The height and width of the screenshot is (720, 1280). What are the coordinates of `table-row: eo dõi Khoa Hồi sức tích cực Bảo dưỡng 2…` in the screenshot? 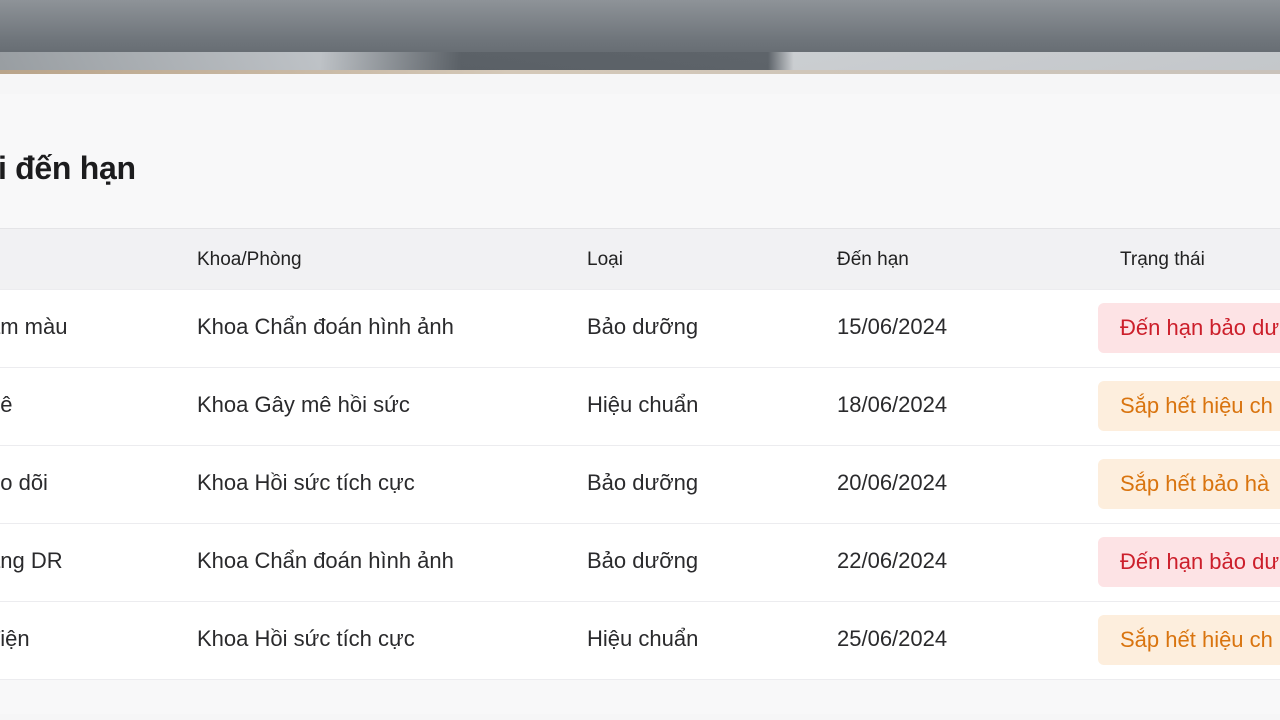 It's located at (640, 485).